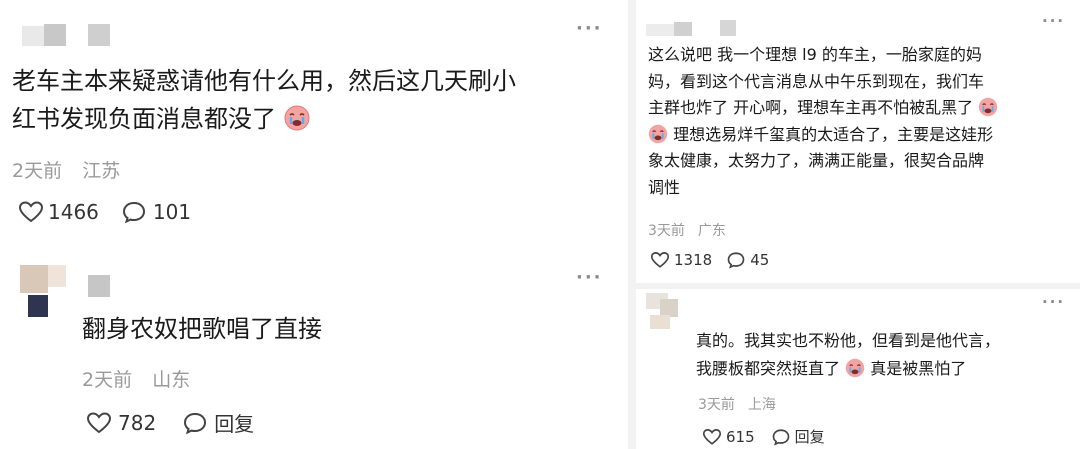 The height and width of the screenshot is (449, 1080). I want to click on comment-text-line: 这么说吧 我一个理想 l9 的车主，一胎家庭的妈, so click(815, 54).